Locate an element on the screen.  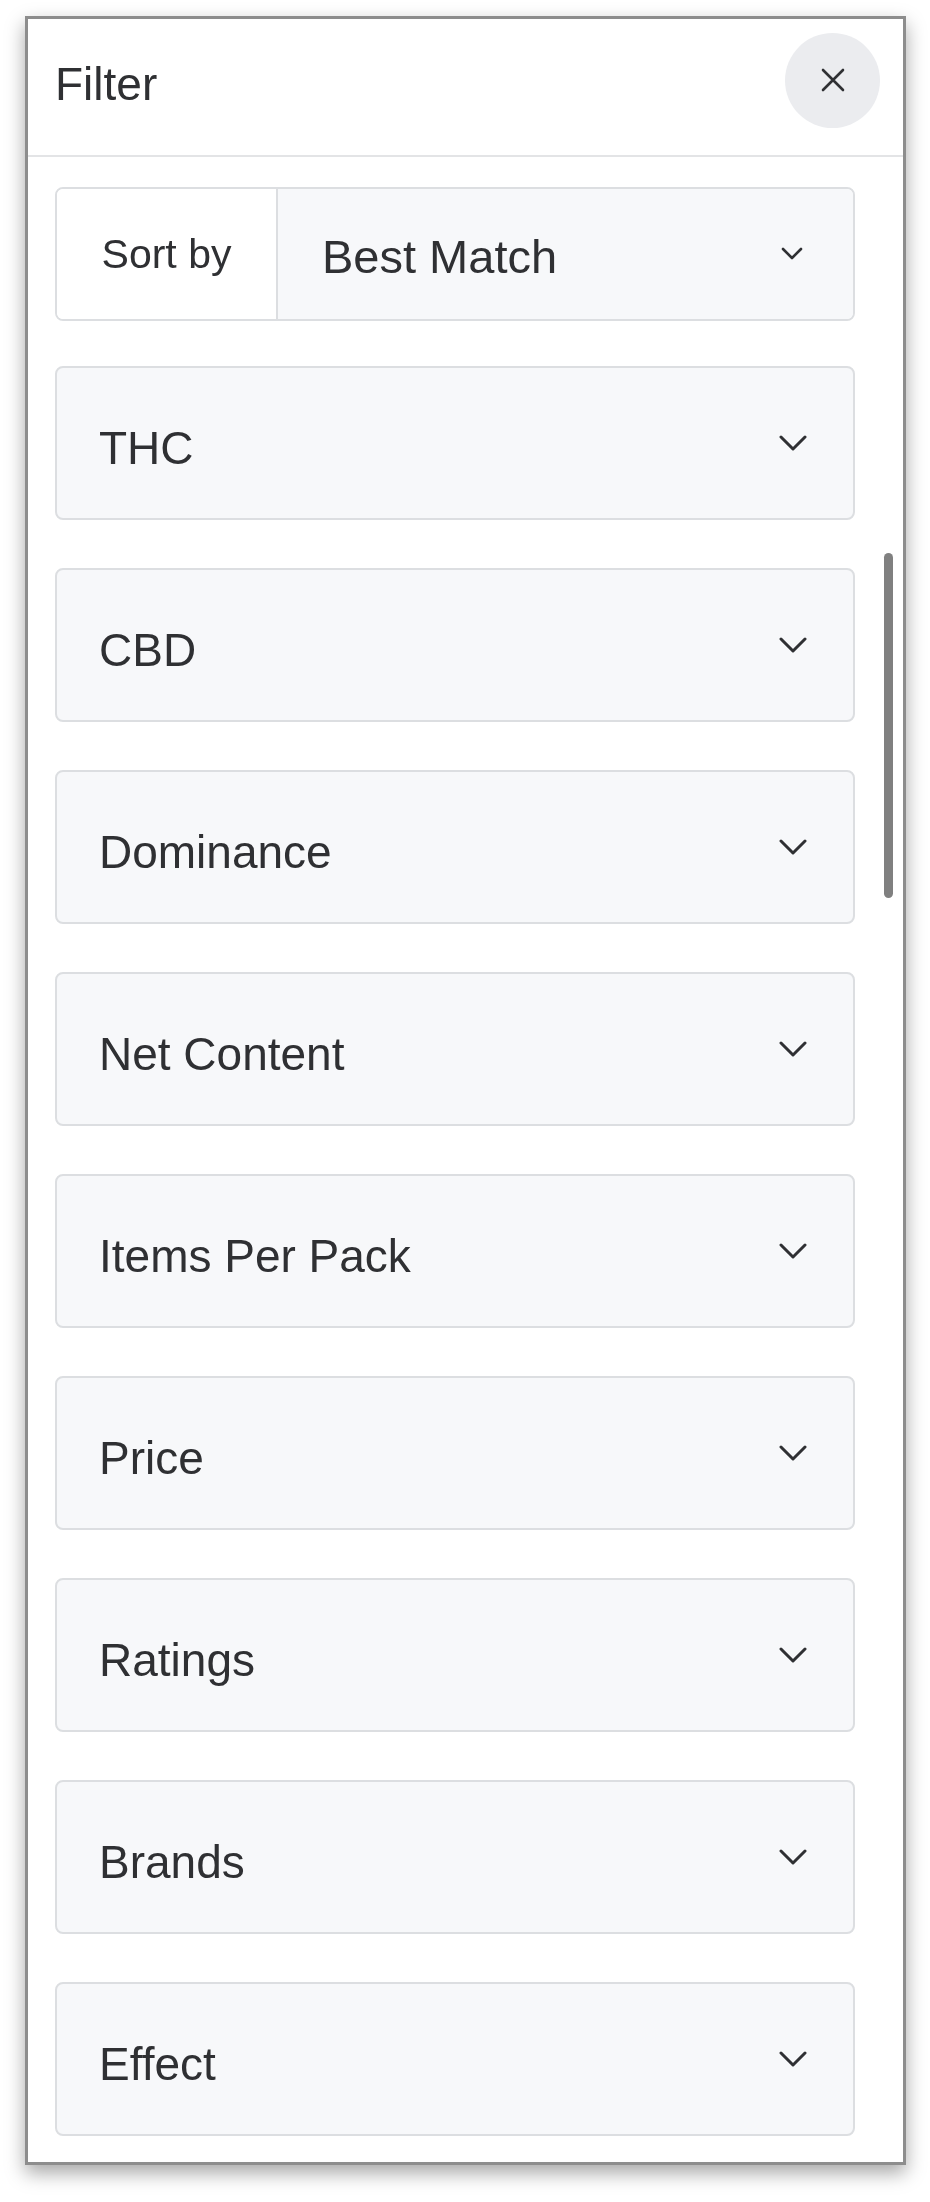
filter-dropdown: CBD is located at coordinates (455, 645).